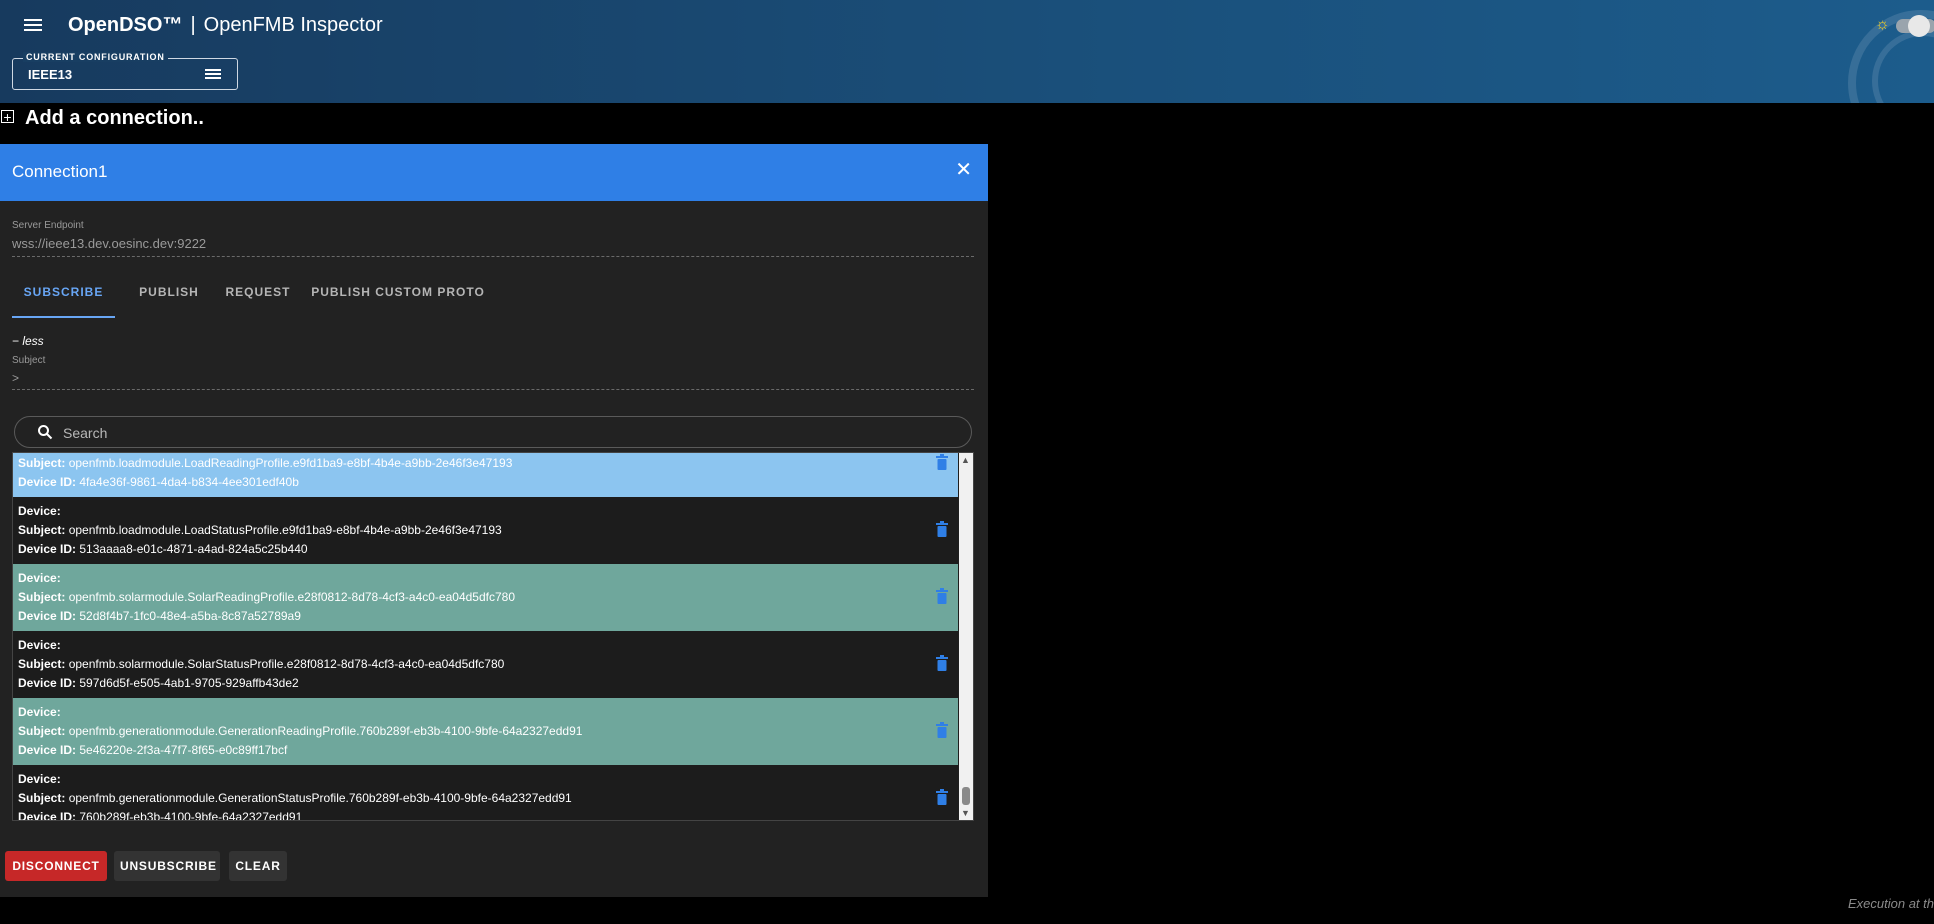  I want to click on tab-request: REQUEST, so click(258, 300).